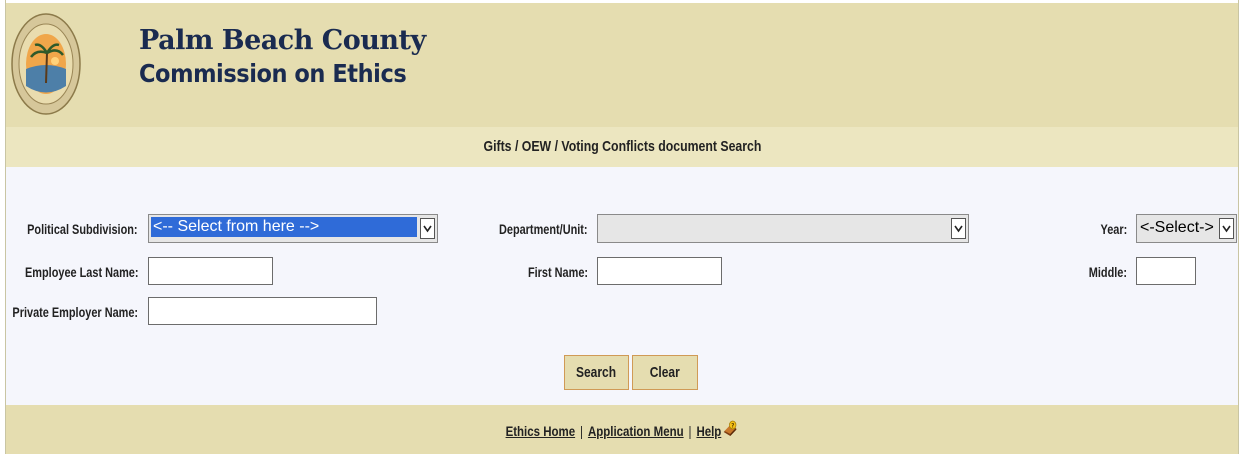 The height and width of the screenshot is (454, 1244). What do you see at coordinates (541, 431) in the screenshot?
I see `ethics-home-link: Ethics Home` at bounding box center [541, 431].